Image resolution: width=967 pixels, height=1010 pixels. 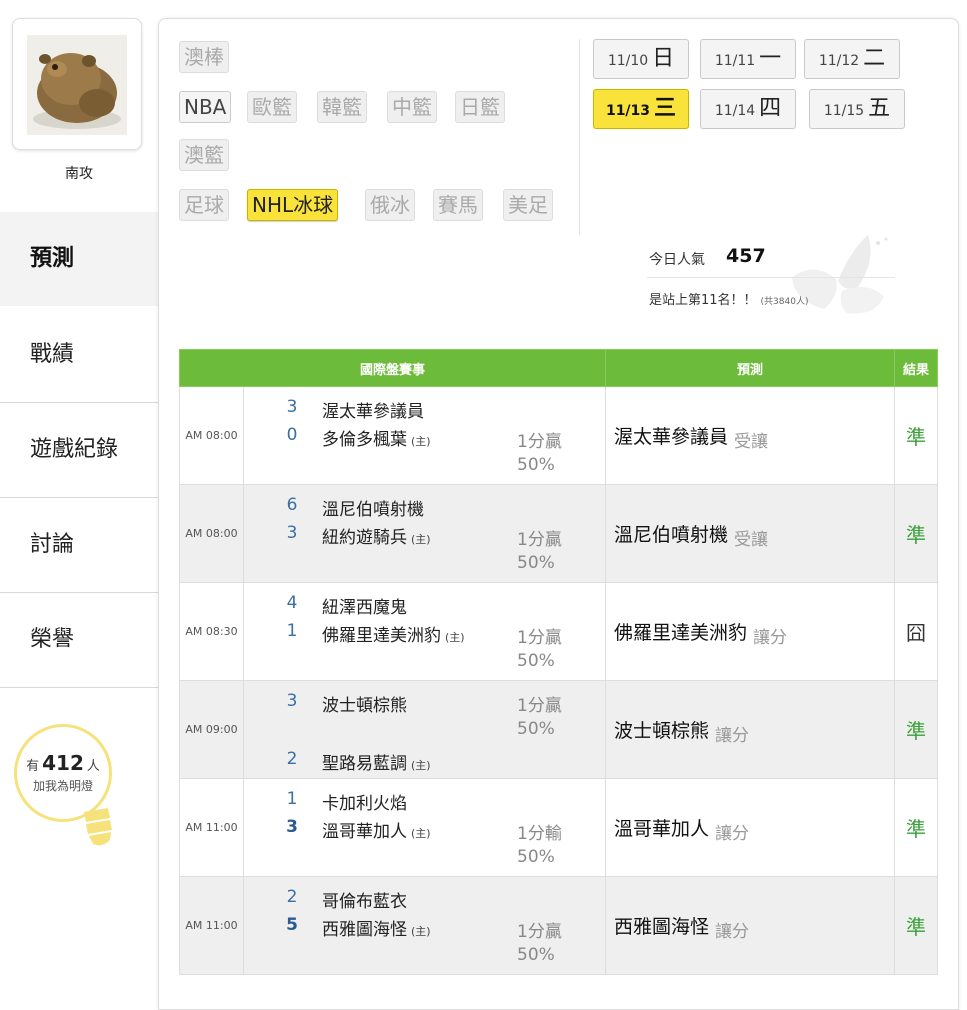 I want to click on date-num: 11/13, so click(x=628, y=111).